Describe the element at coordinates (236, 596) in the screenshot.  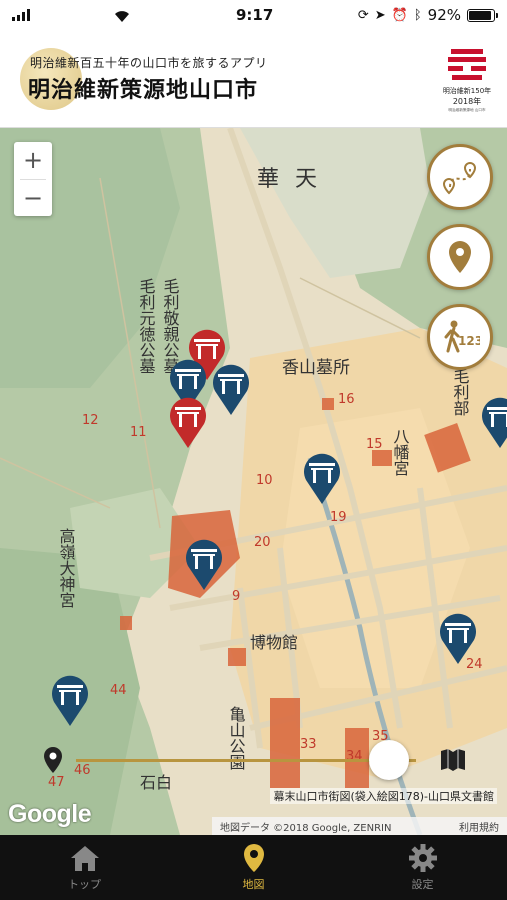
I see `svg-text: 9` at that location.